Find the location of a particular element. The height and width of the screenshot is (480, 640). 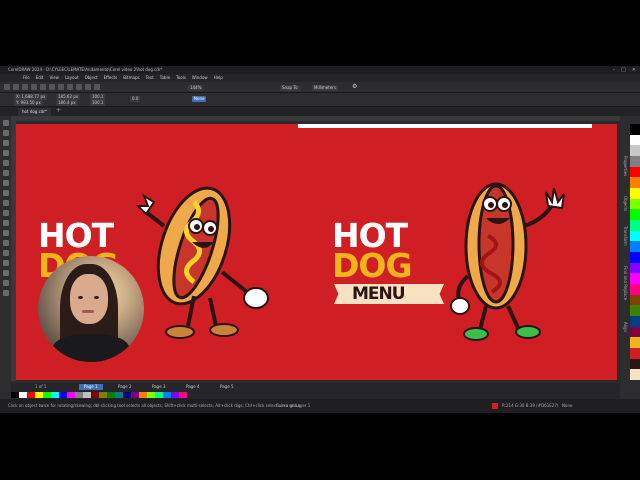

menu-item-effects: Effects is located at coordinates (111, 78).